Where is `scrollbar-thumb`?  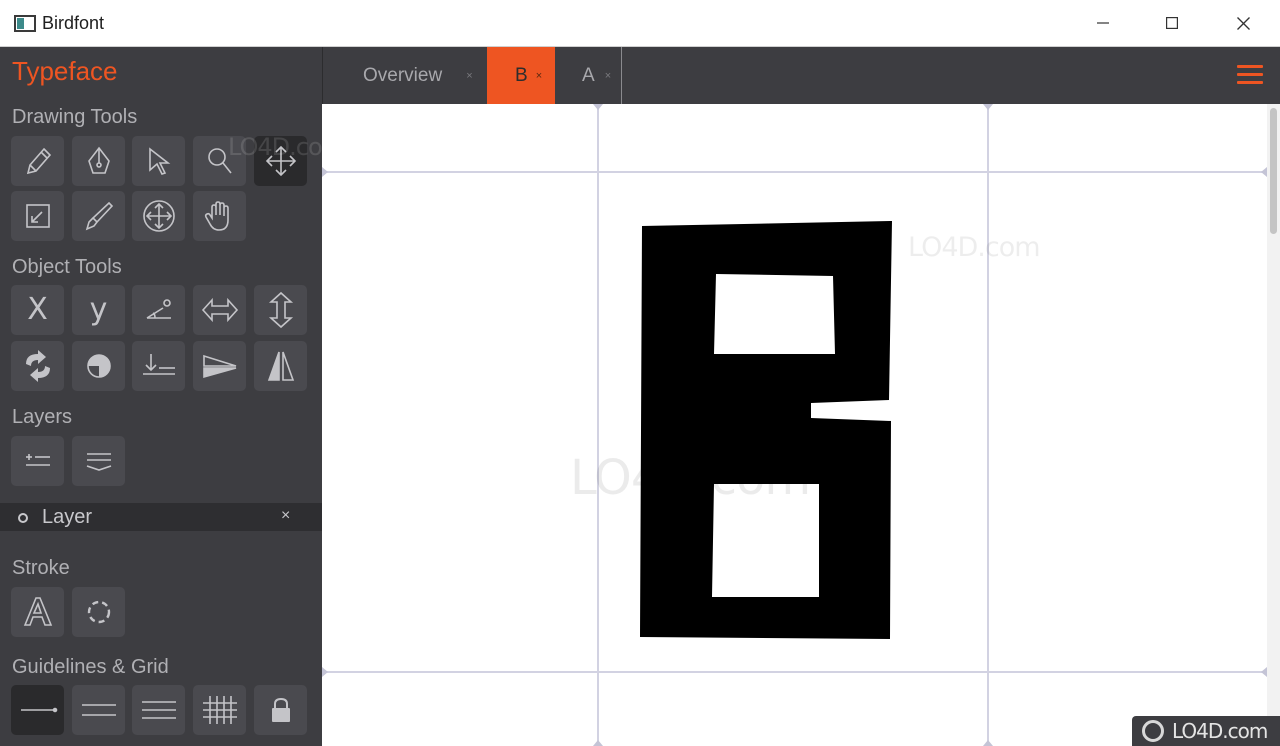 scrollbar-thumb is located at coordinates (1273, 171).